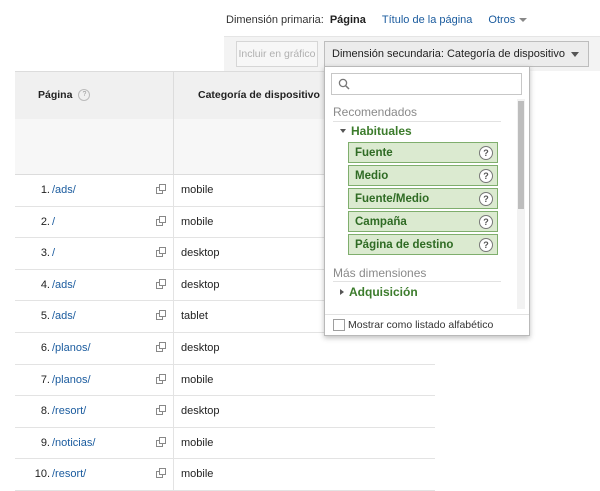  What do you see at coordinates (423, 152) in the screenshot?
I see `dimension-option-fuente: Fuente ?` at bounding box center [423, 152].